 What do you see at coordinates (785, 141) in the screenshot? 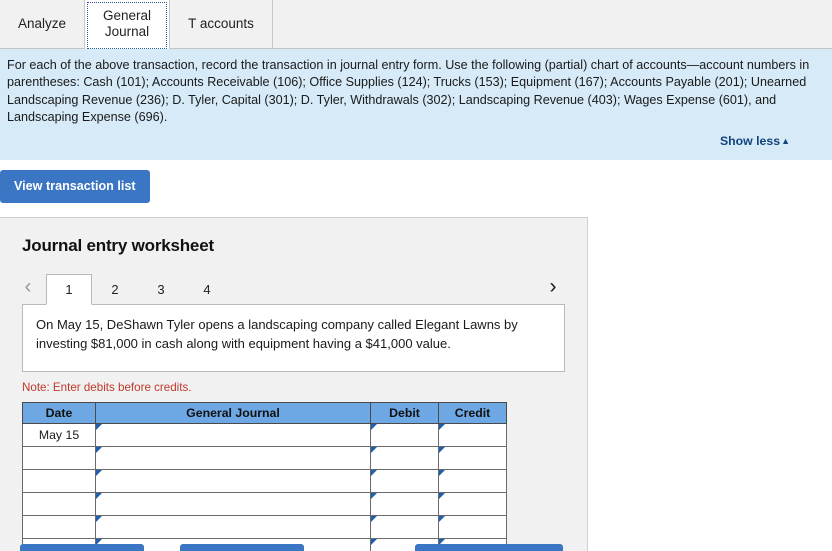
I see `caret-up-icon: ▲` at bounding box center [785, 141].